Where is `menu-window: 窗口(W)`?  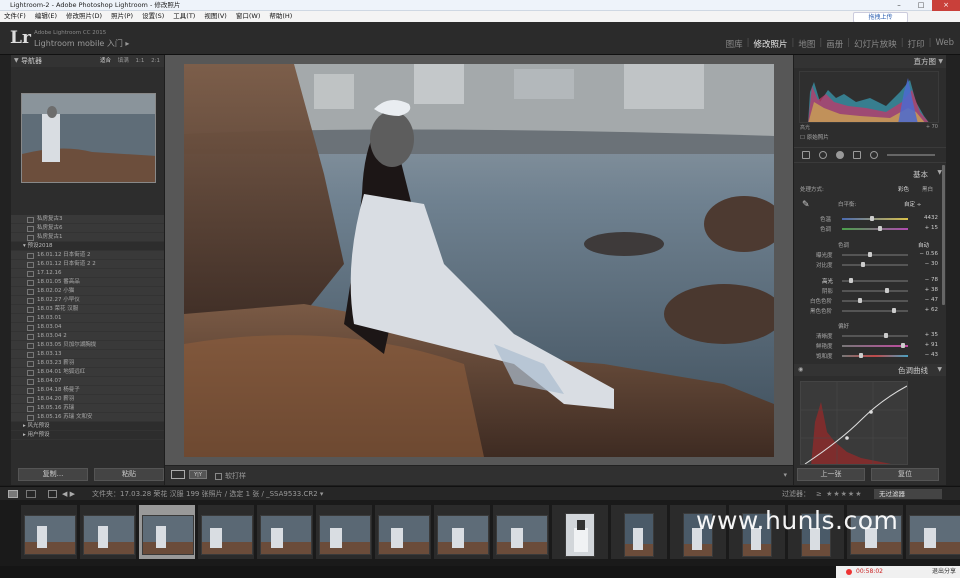 menu-window: 窗口(W) is located at coordinates (248, 16).